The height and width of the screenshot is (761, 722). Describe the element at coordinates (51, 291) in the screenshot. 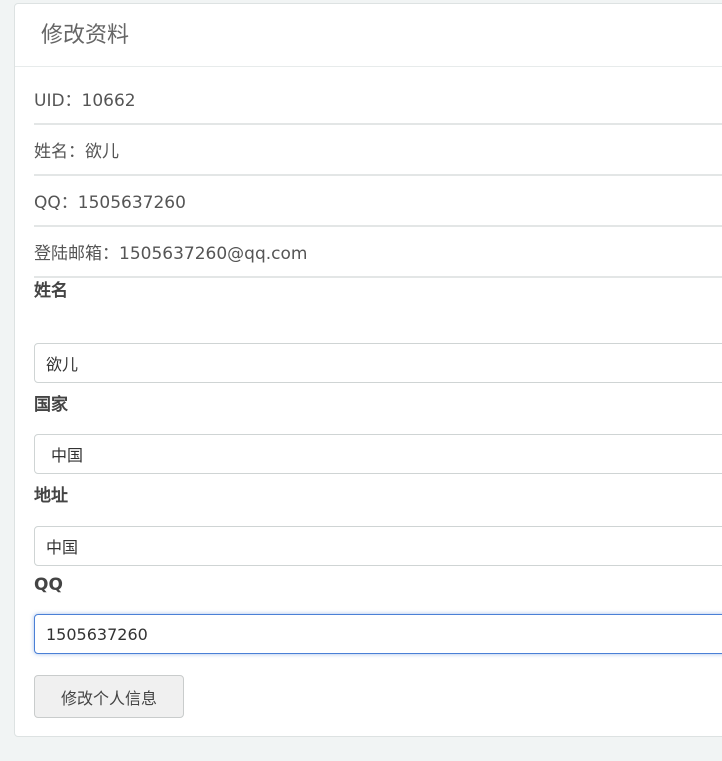

I see `name-label: 姓名` at that location.